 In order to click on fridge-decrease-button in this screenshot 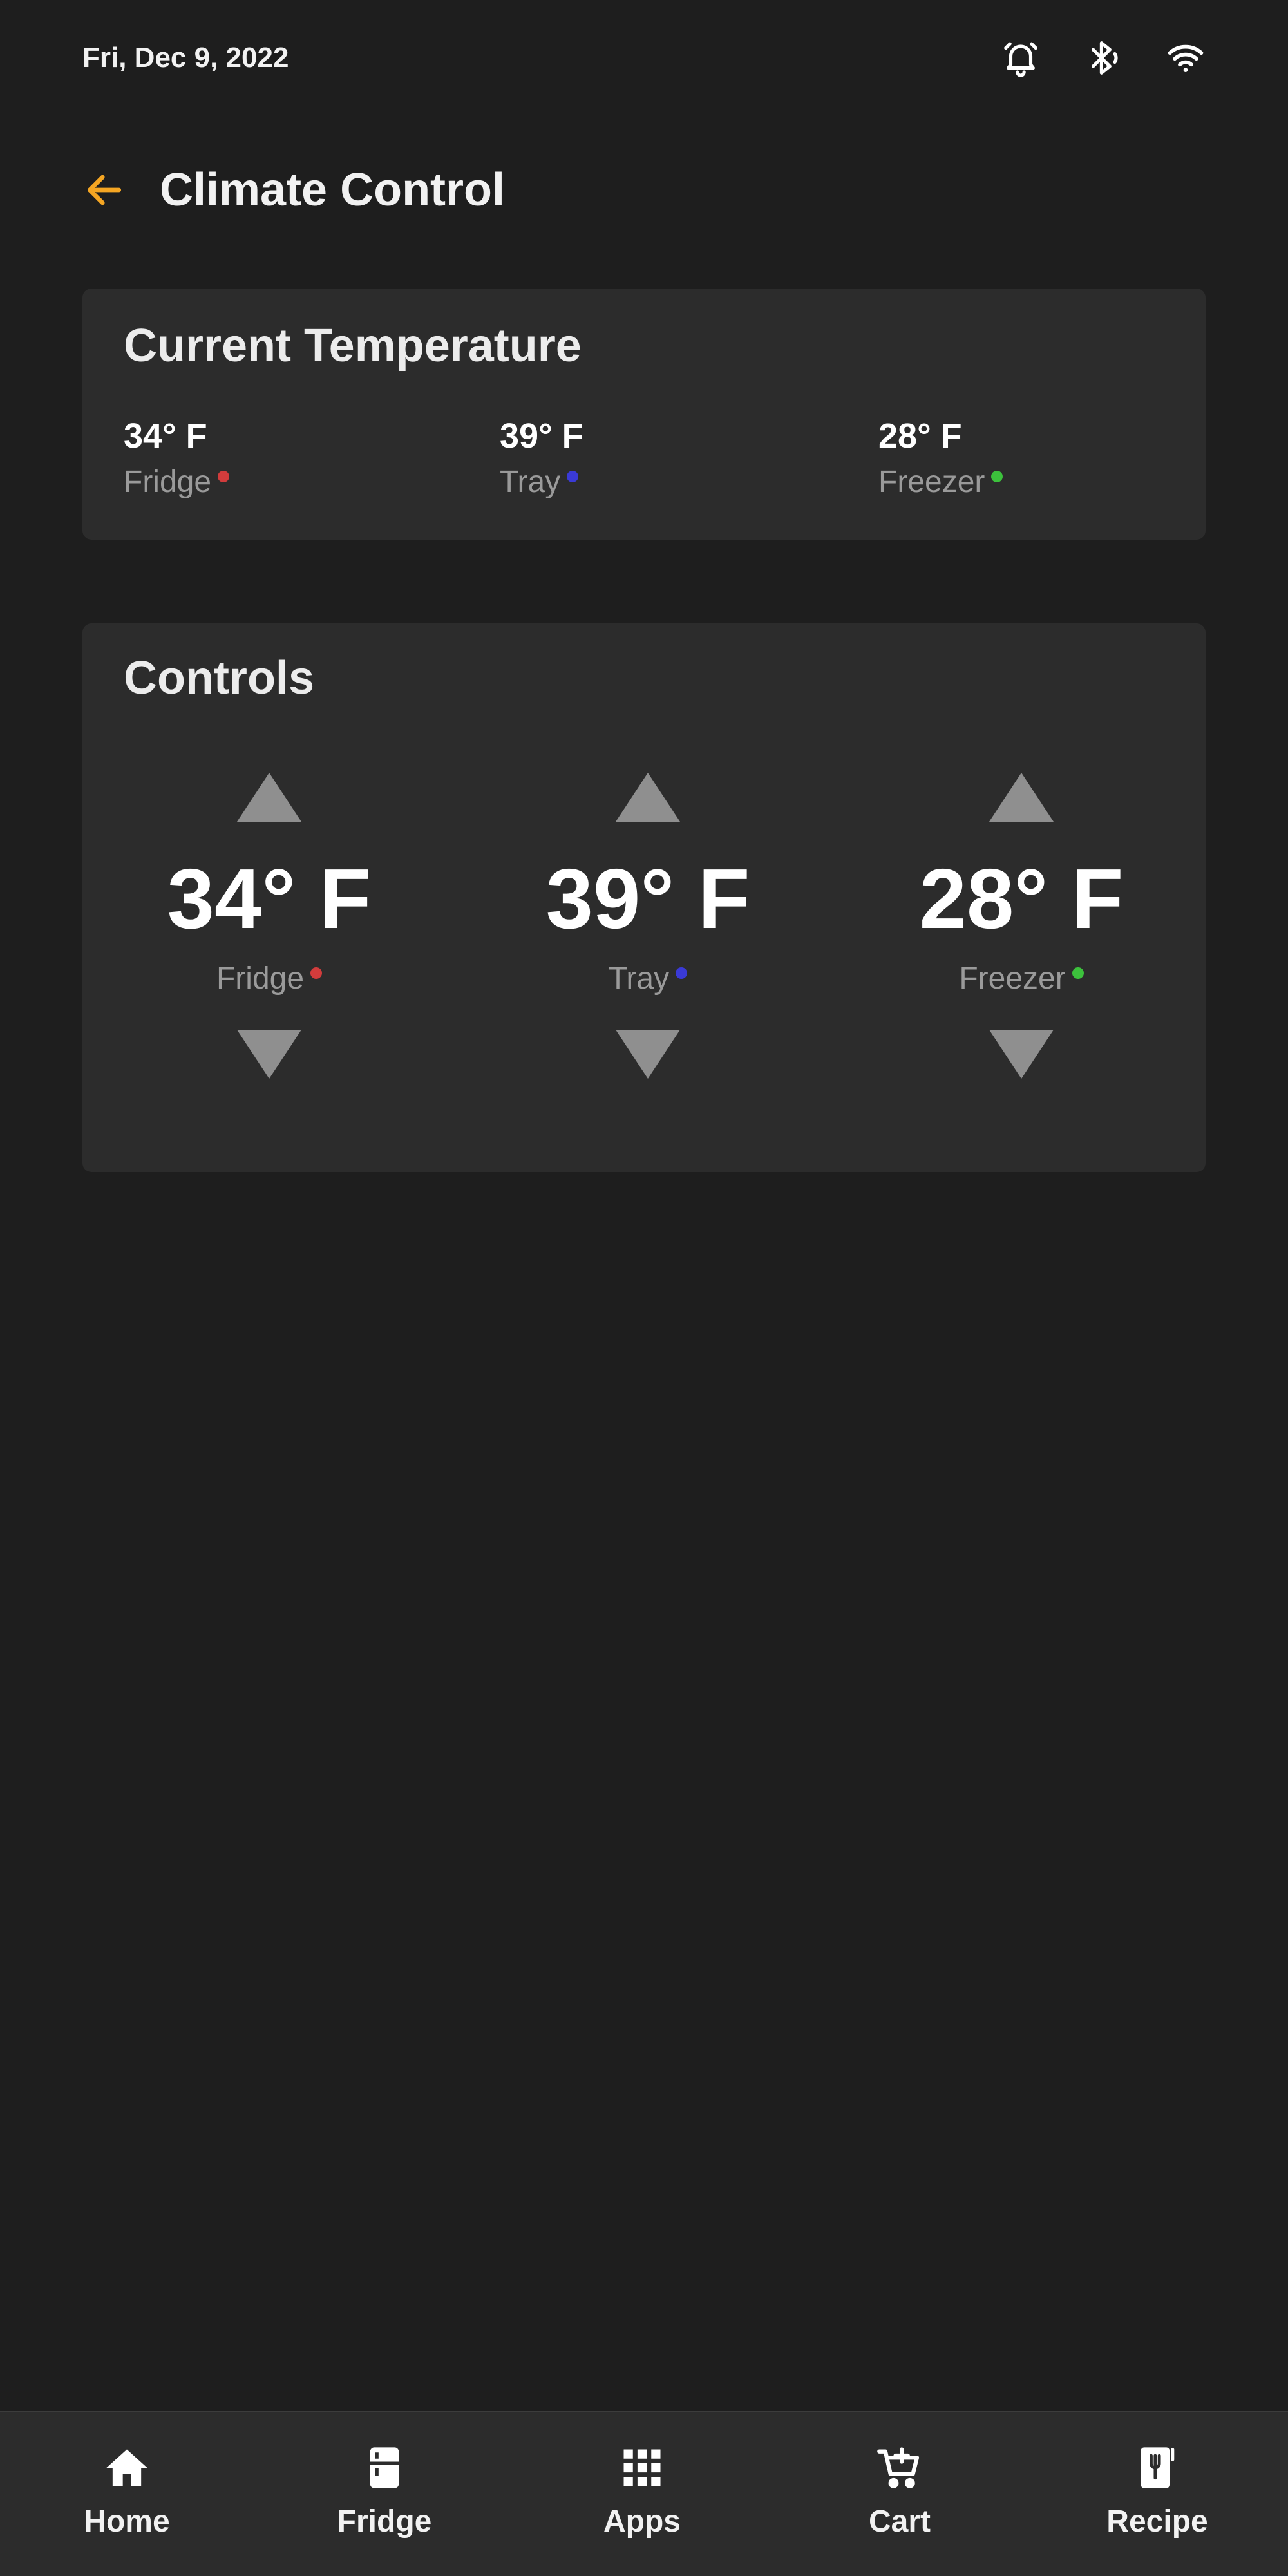, I will do `click(269, 1054)`.